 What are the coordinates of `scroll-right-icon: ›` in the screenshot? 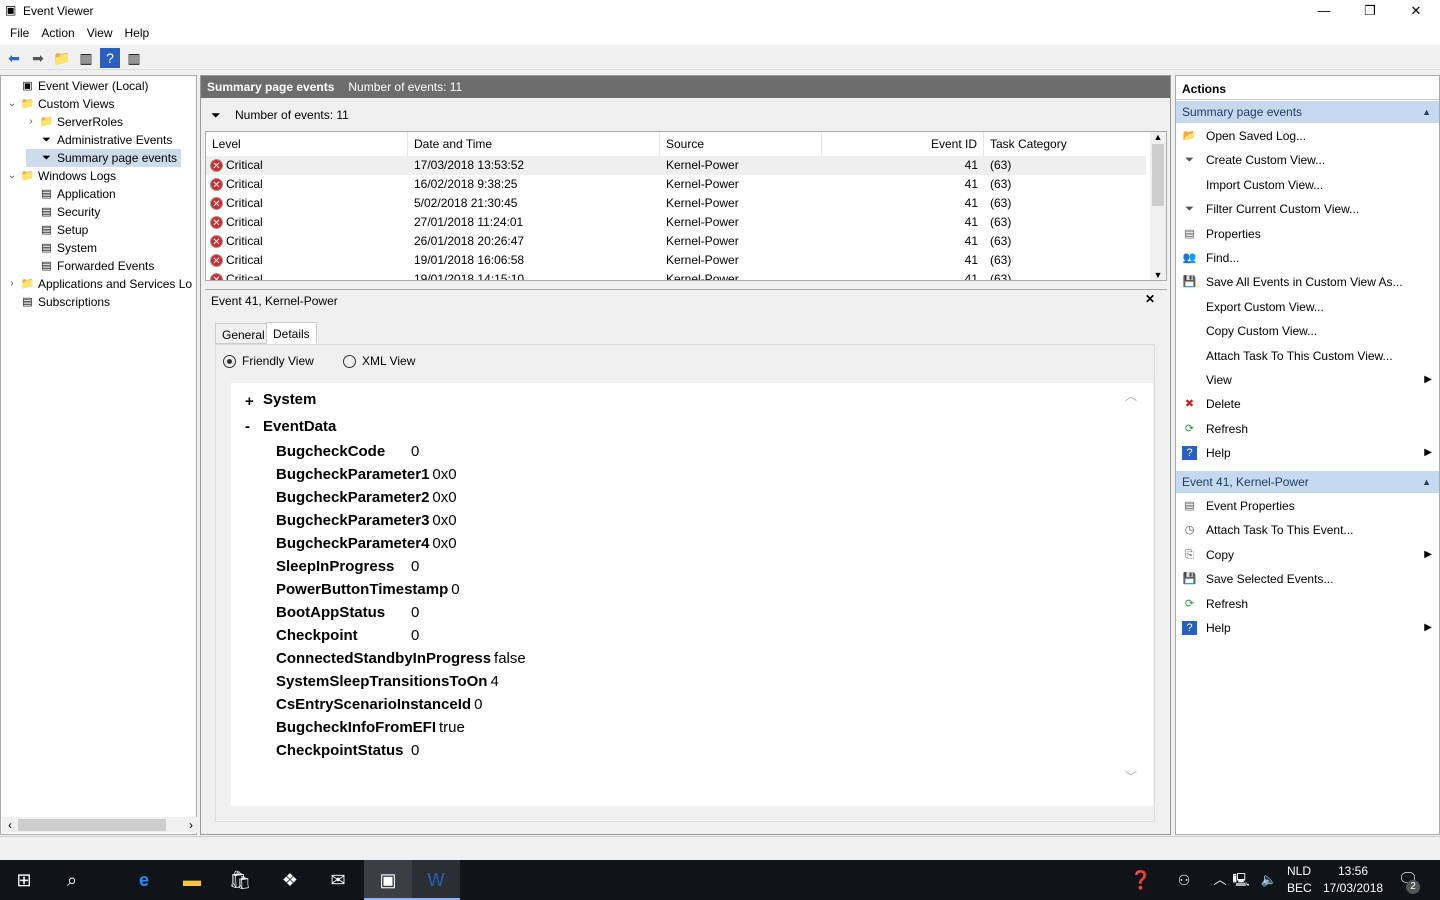 It's located at (181, 825).